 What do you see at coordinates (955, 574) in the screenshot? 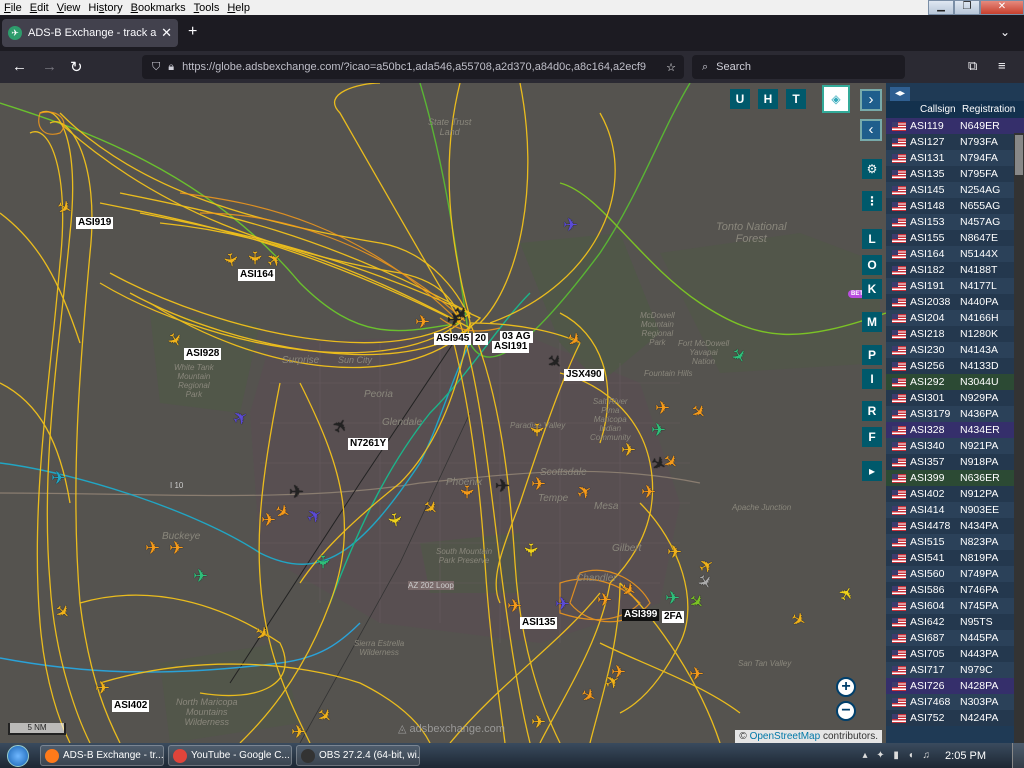
I see `table-row: ASI560 N749PA` at bounding box center [955, 574].